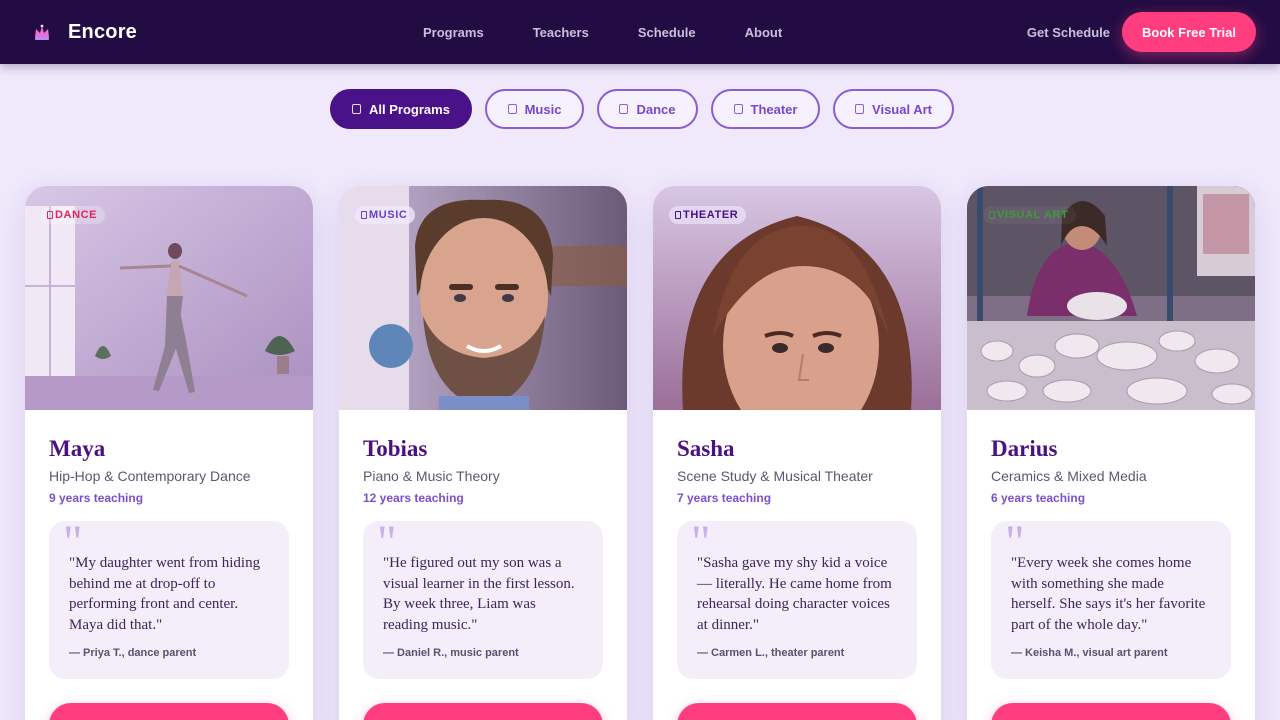 The image size is (1280, 720). I want to click on teacher-name: Tobias, so click(395, 448).